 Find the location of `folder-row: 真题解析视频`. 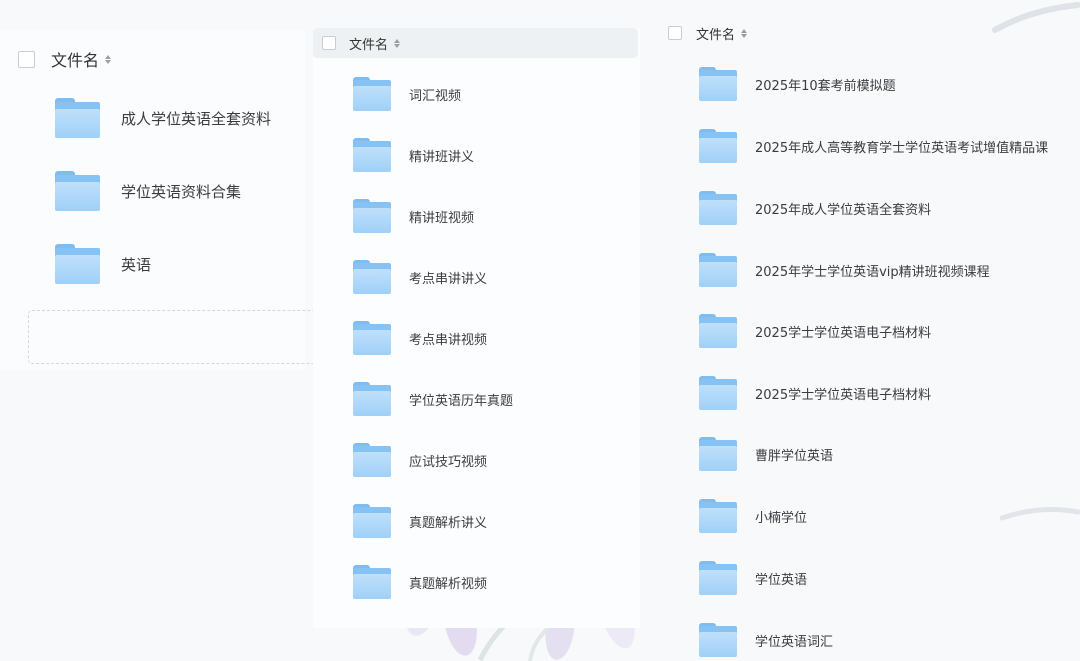

folder-row: 真题解析视频 is located at coordinates (420, 582).